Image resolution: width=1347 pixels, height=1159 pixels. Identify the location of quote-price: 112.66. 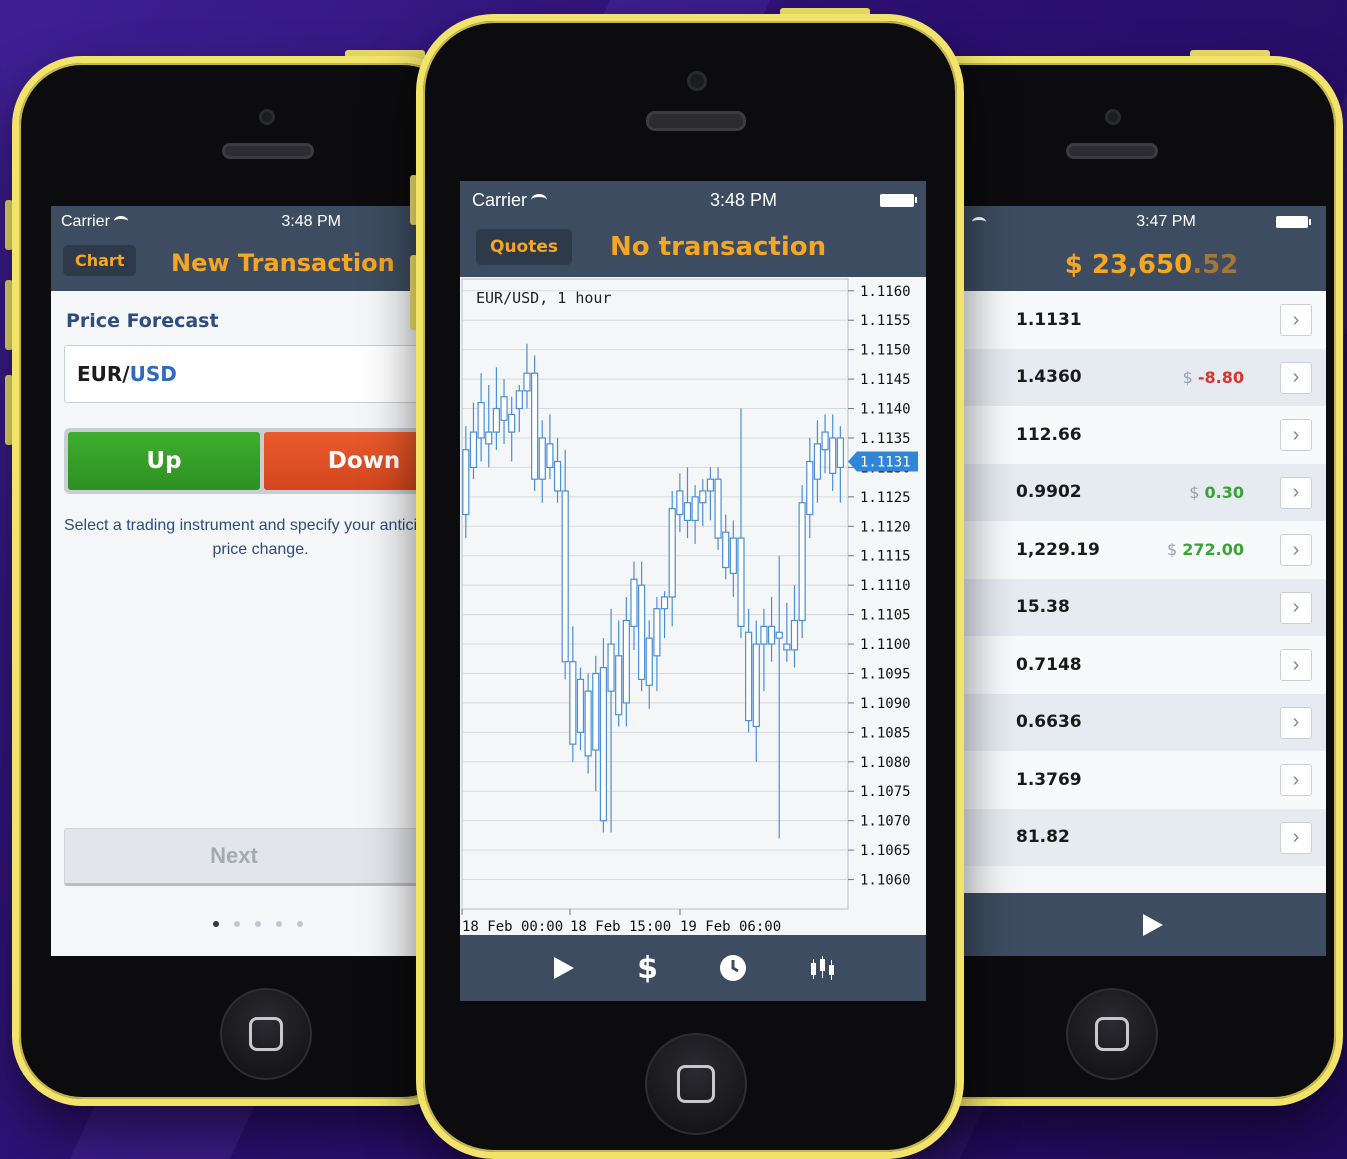
(1049, 434).